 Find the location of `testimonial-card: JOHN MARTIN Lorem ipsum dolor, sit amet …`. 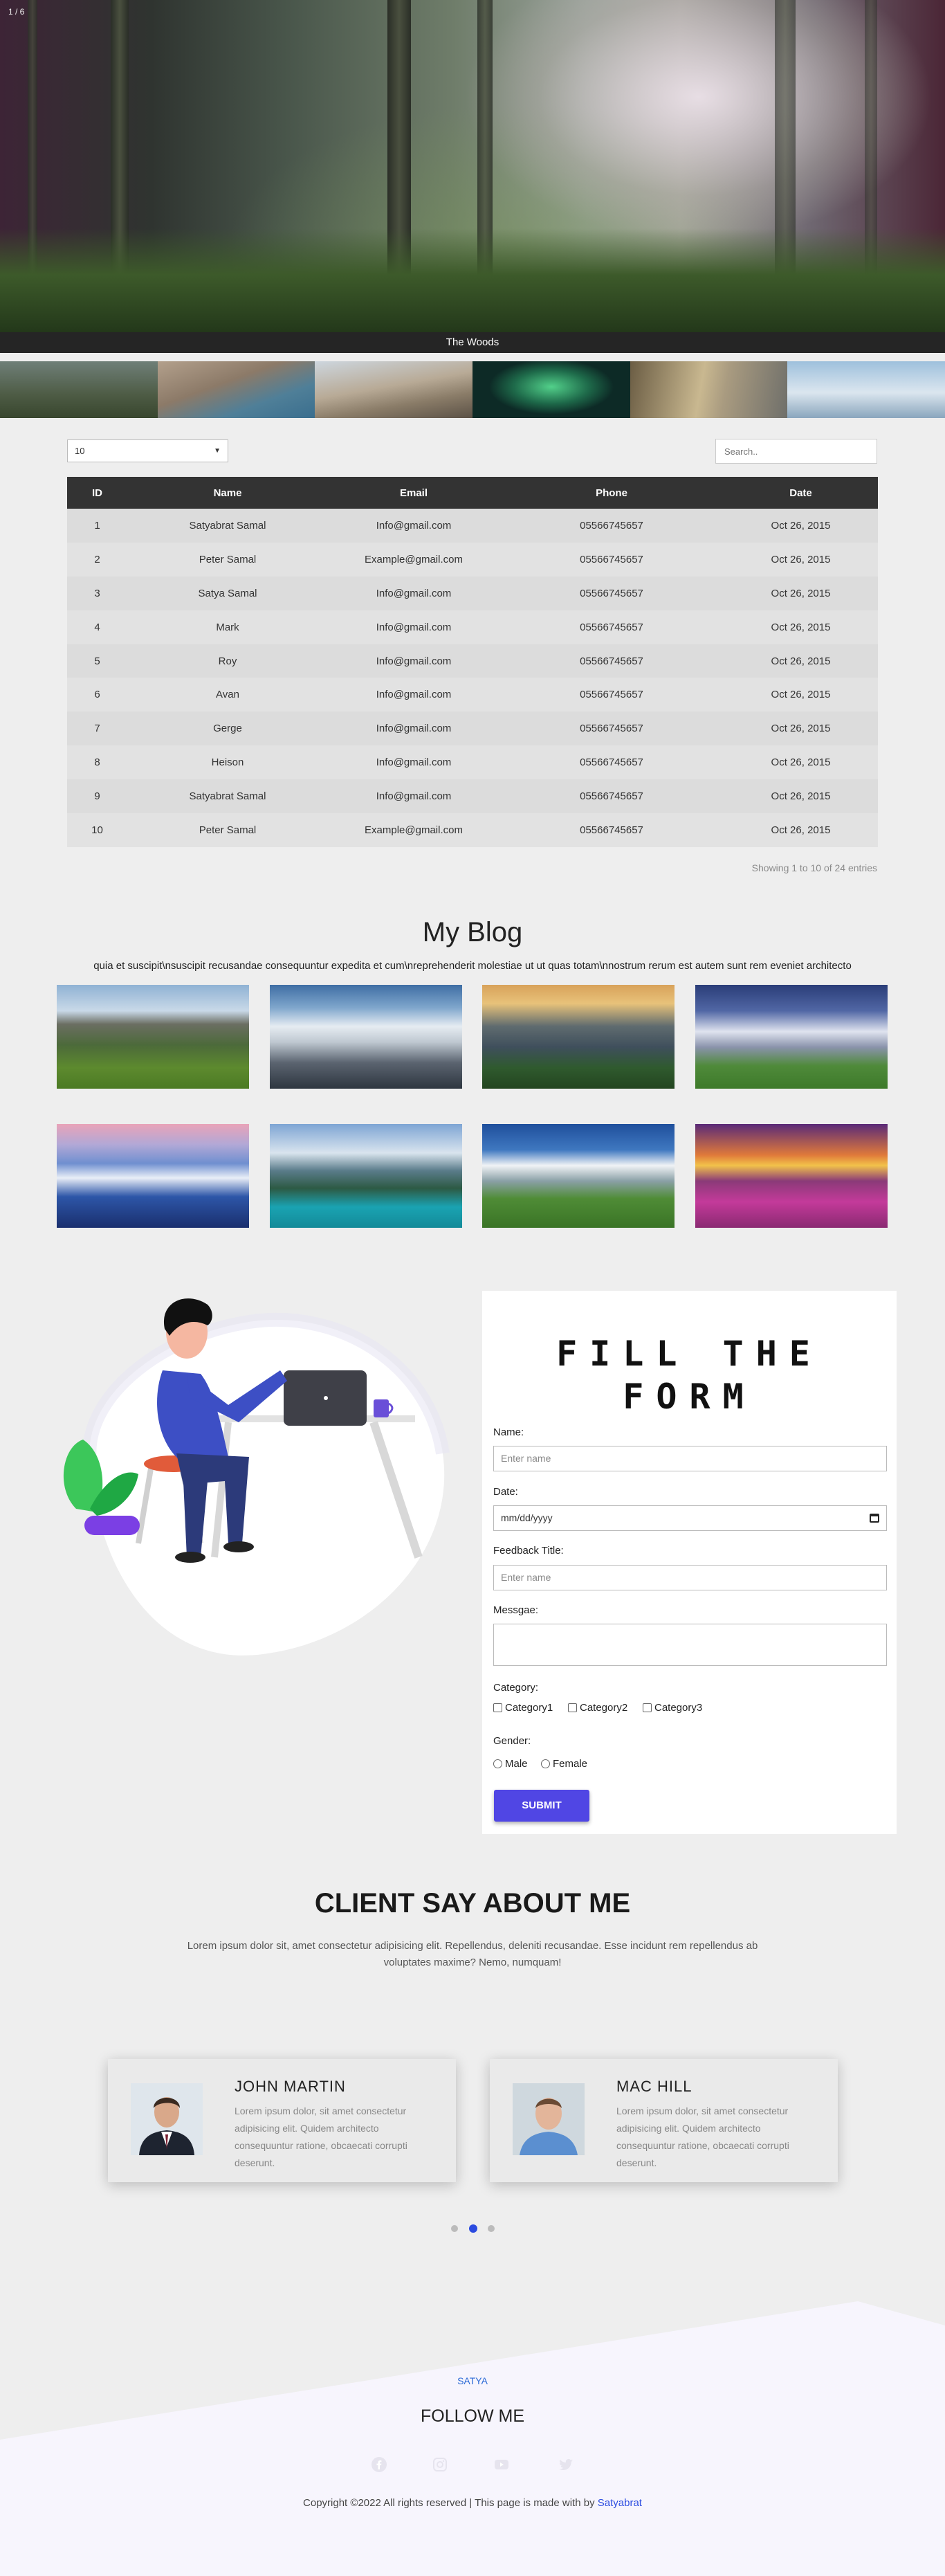

testimonial-card: JOHN MARTIN Lorem ipsum dolor, sit amet … is located at coordinates (282, 2120).